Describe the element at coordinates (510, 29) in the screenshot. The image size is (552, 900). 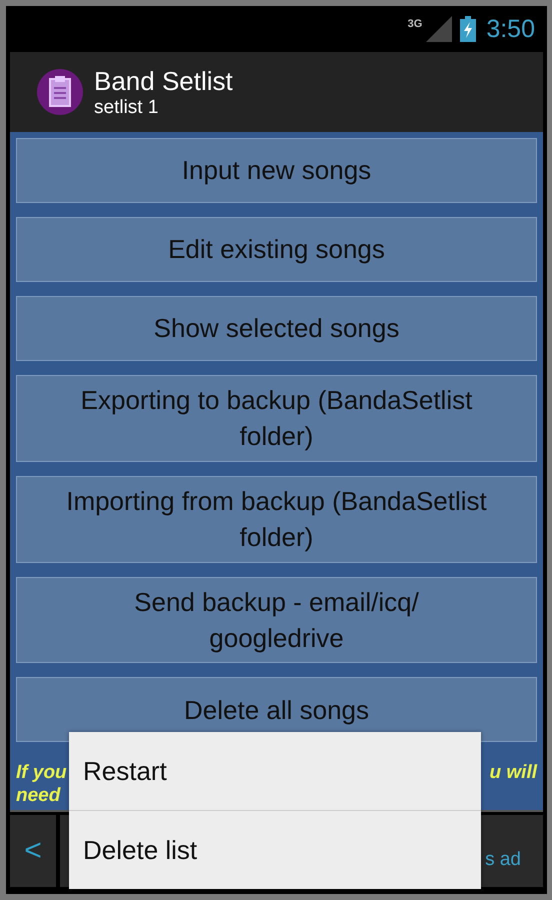
I see `clock: 3:50` at that location.